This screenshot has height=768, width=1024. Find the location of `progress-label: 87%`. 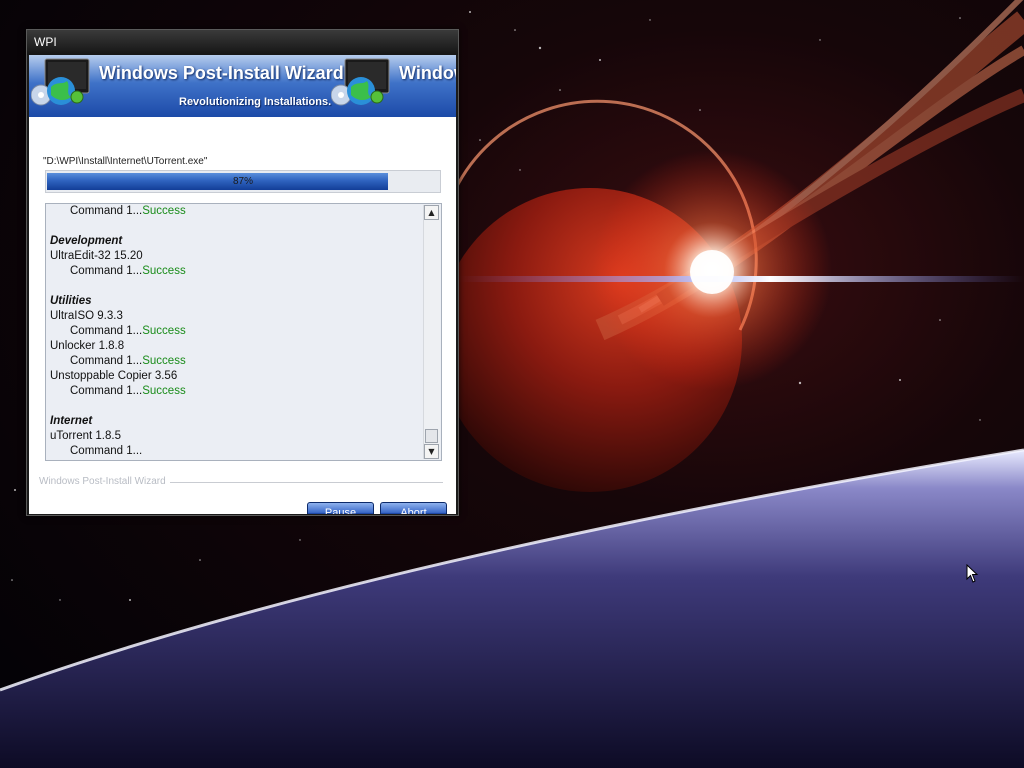

progress-label: 87% is located at coordinates (242, 181).